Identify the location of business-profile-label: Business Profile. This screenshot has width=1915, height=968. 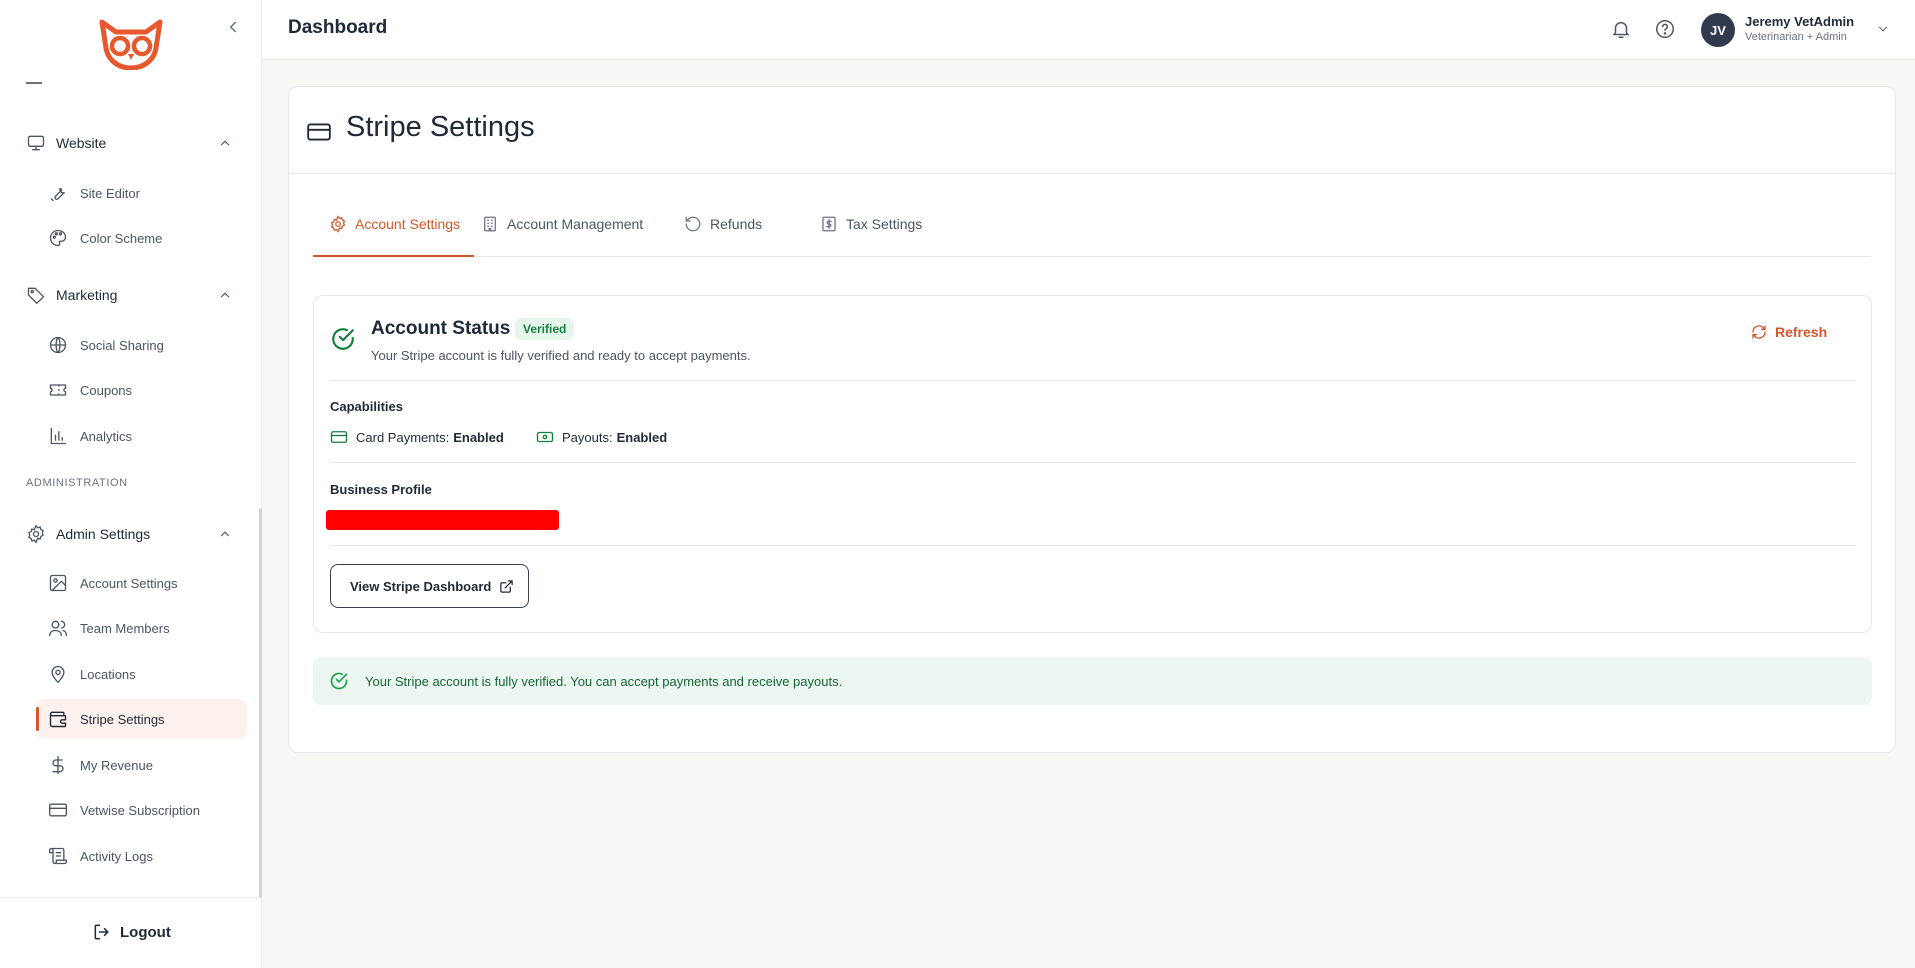
(381, 489).